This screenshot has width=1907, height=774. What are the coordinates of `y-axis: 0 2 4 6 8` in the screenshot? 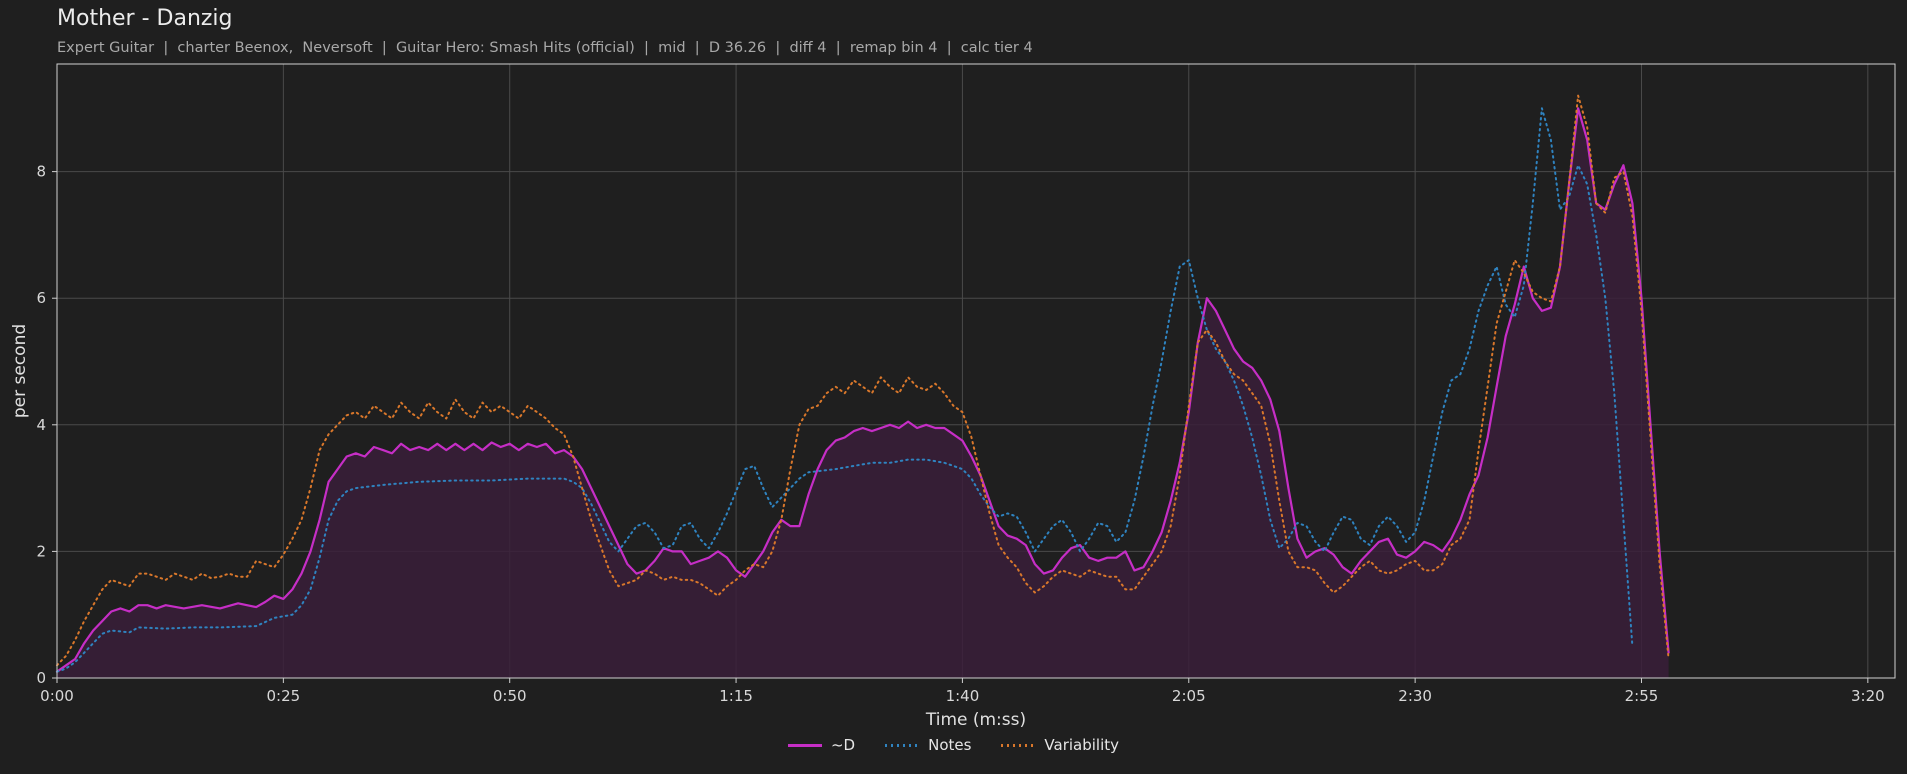 It's located at (46, 425).